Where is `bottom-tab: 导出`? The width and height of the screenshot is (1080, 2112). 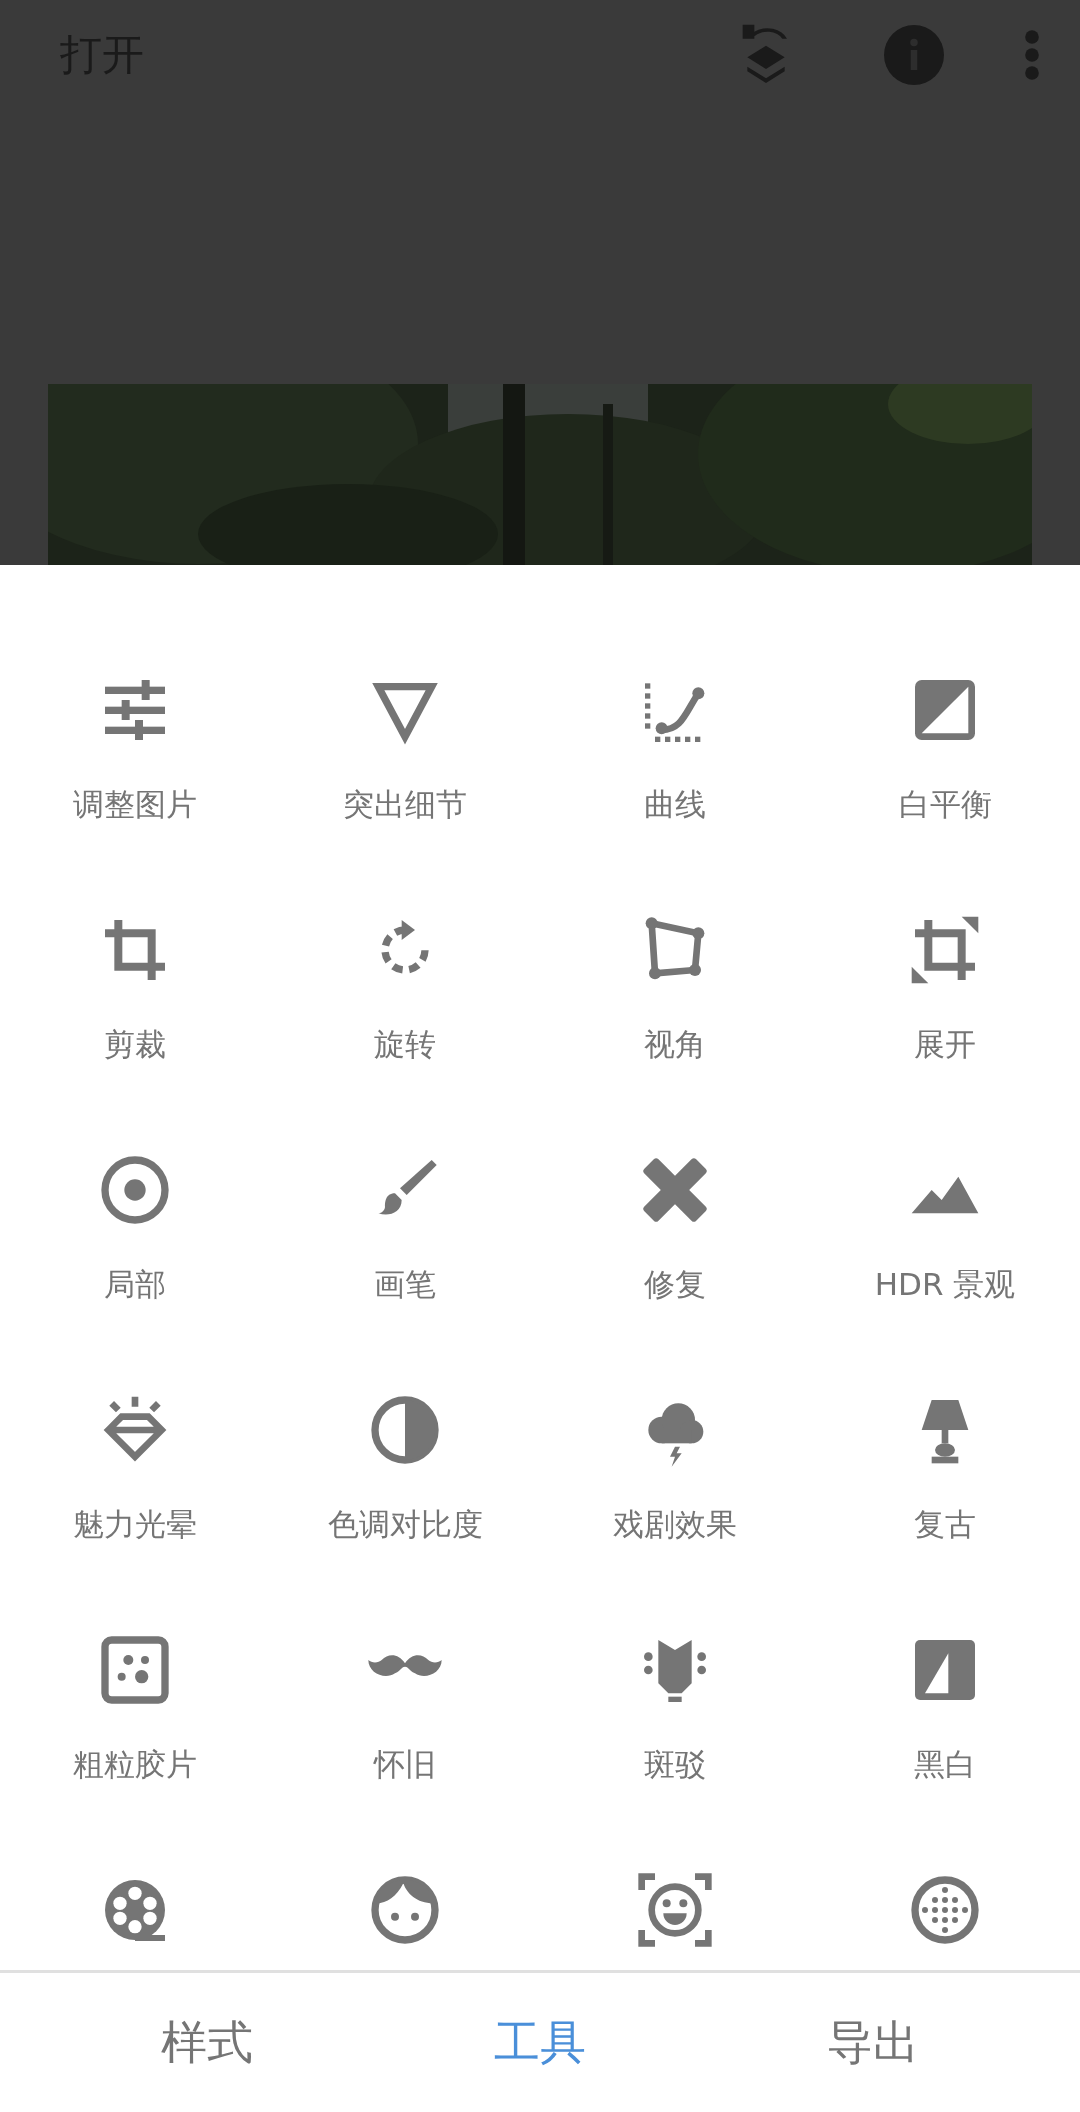
bottom-tab: 导出 is located at coordinates (873, 2042).